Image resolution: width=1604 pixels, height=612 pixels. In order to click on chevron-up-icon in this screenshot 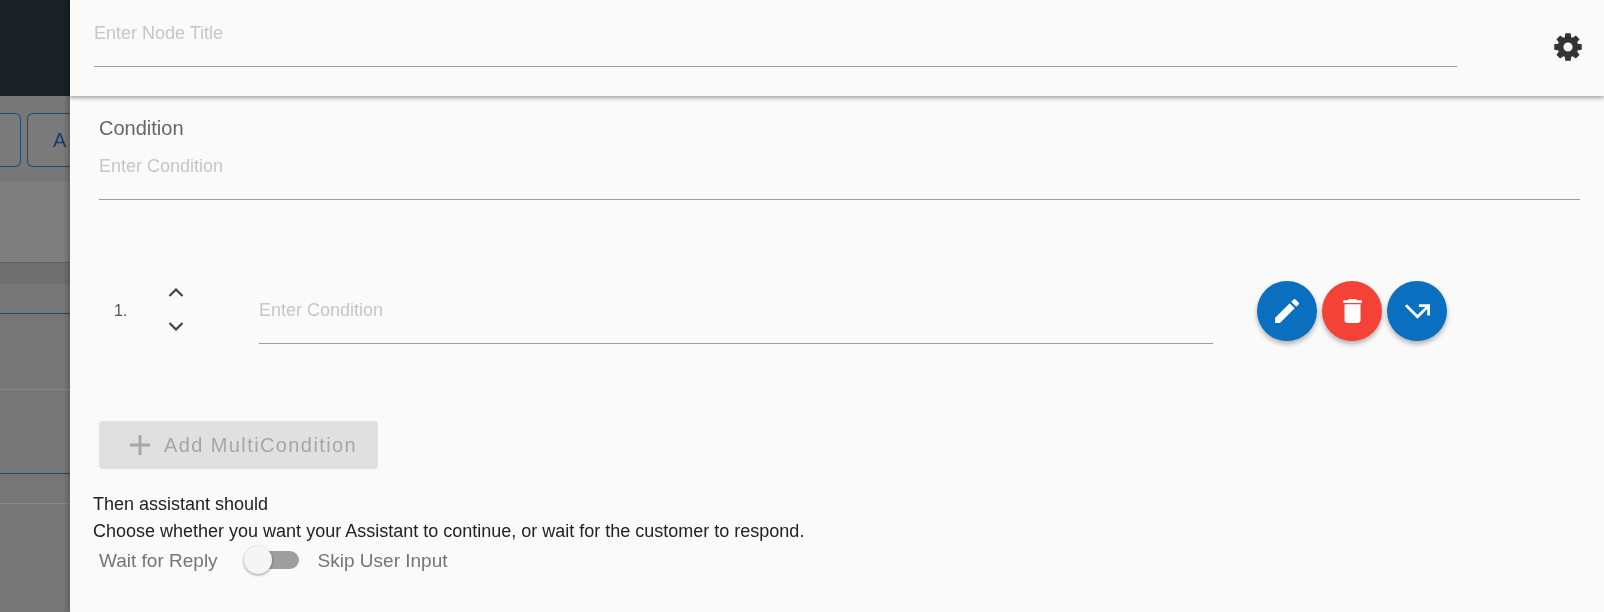, I will do `click(176, 292)`.